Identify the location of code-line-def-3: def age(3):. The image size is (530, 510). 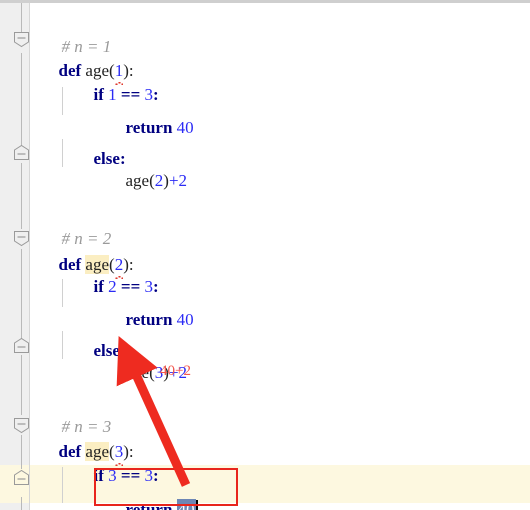
(83, 441).